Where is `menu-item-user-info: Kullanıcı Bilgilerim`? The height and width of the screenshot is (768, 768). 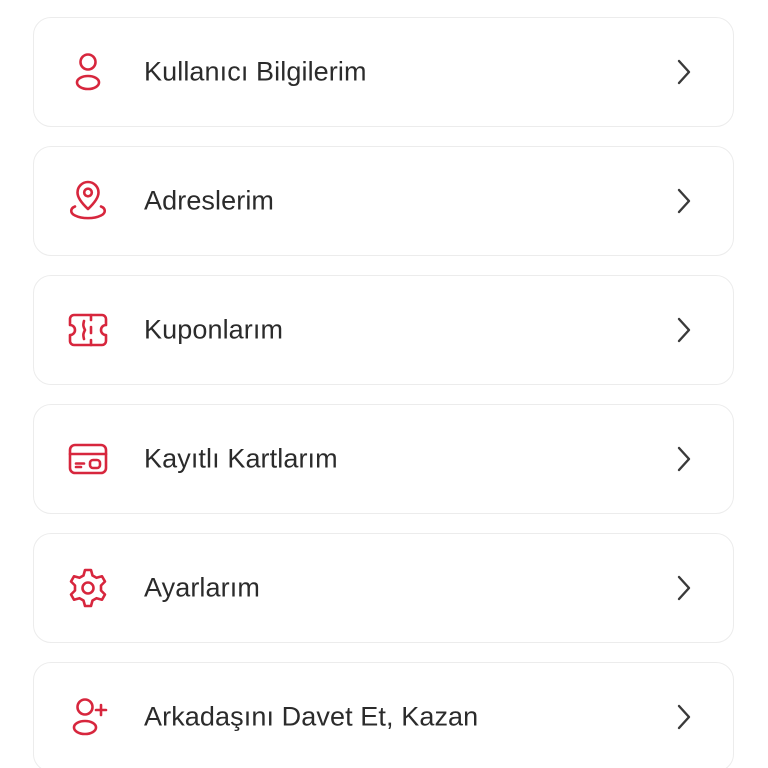 menu-item-user-info: Kullanıcı Bilgilerim is located at coordinates (383, 72).